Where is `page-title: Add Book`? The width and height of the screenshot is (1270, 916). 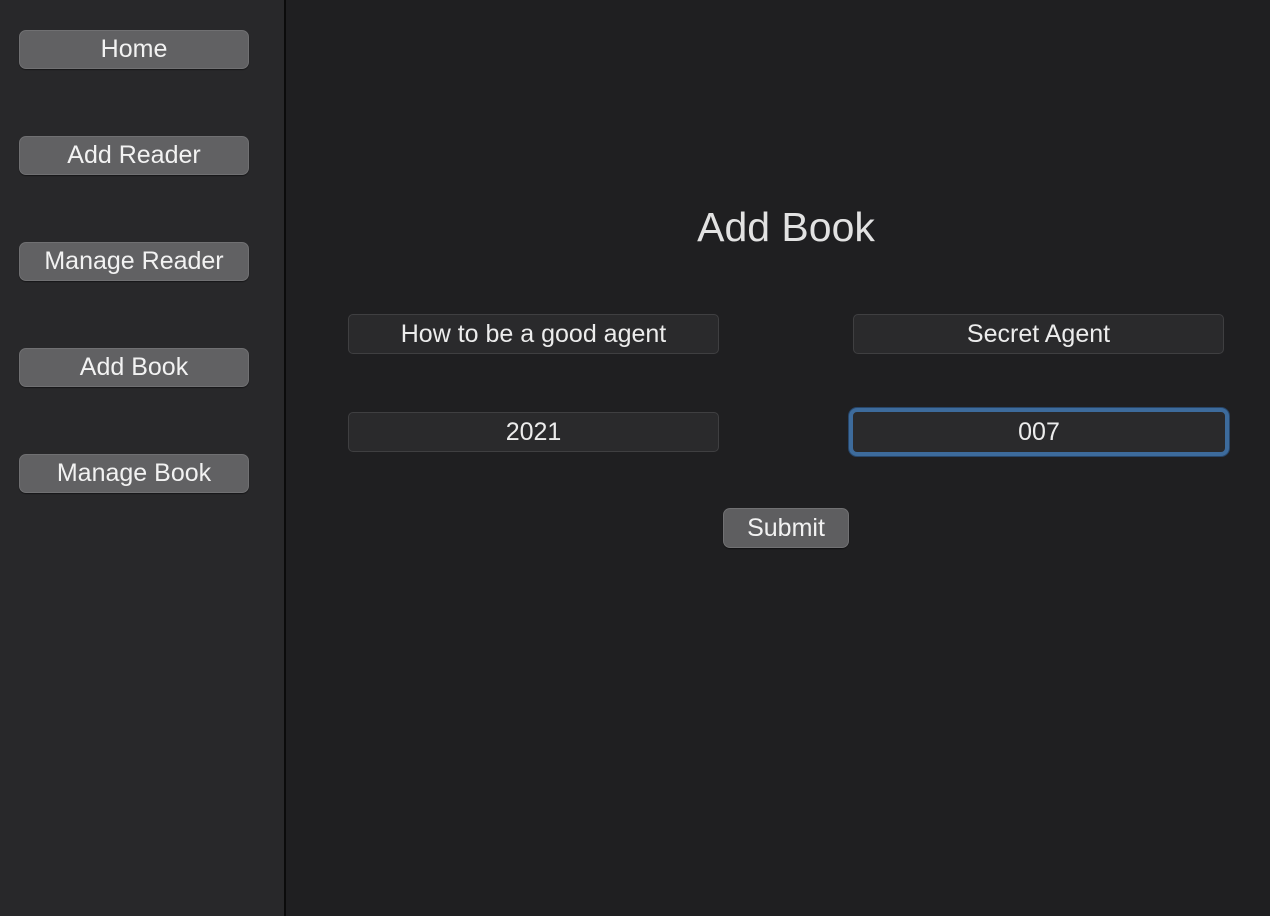
page-title: Add Book is located at coordinates (786, 227).